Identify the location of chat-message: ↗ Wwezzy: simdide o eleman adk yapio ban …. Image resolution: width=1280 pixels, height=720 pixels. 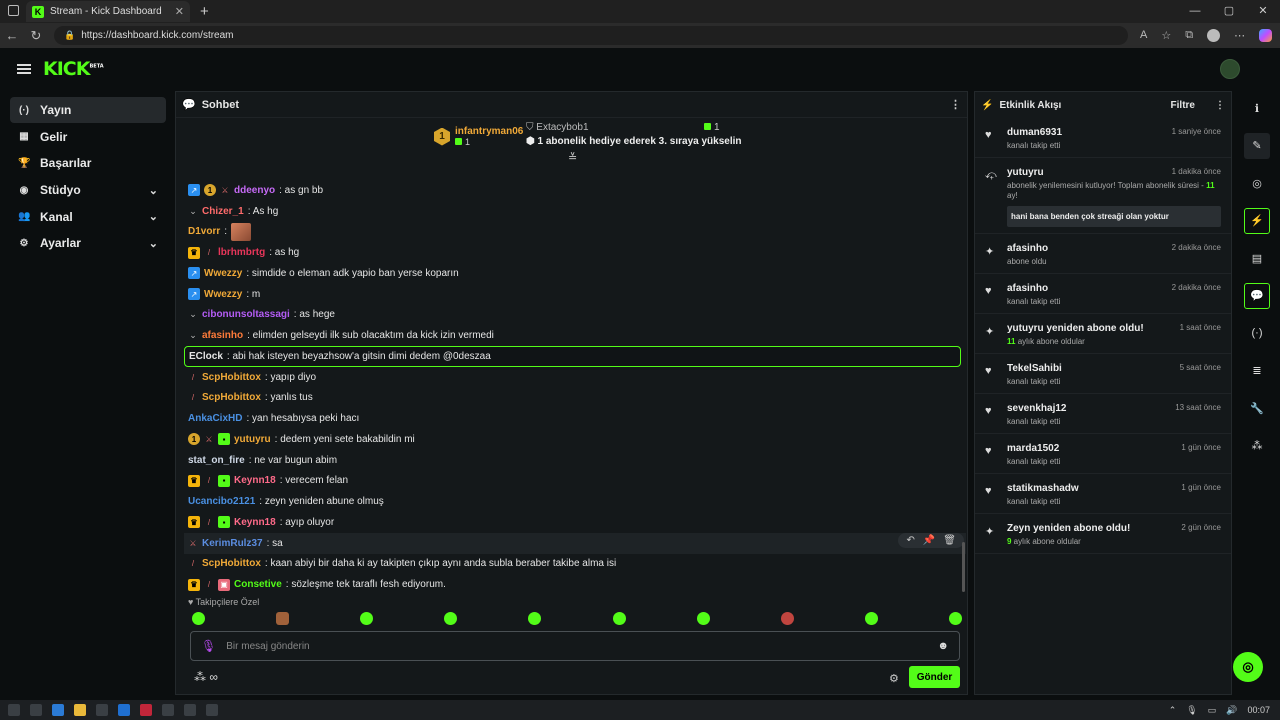
(575, 273).